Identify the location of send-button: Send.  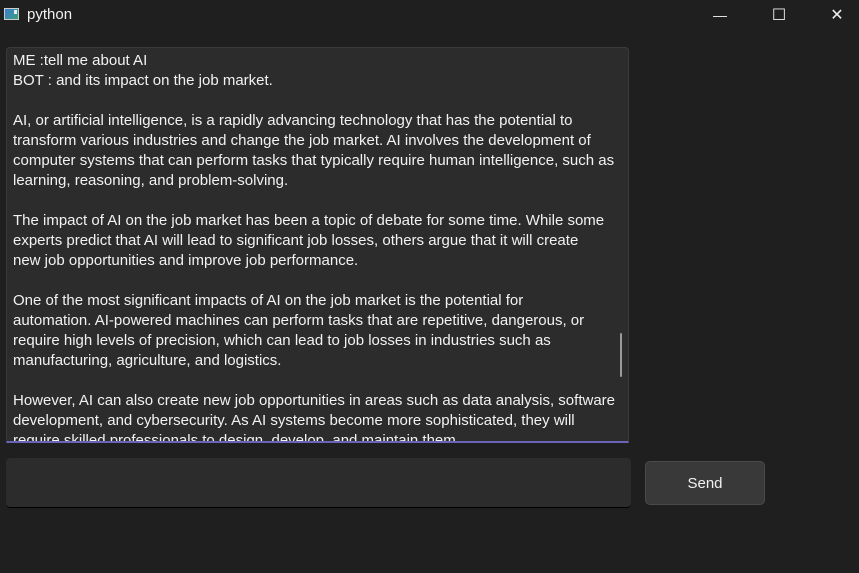
(705, 483).